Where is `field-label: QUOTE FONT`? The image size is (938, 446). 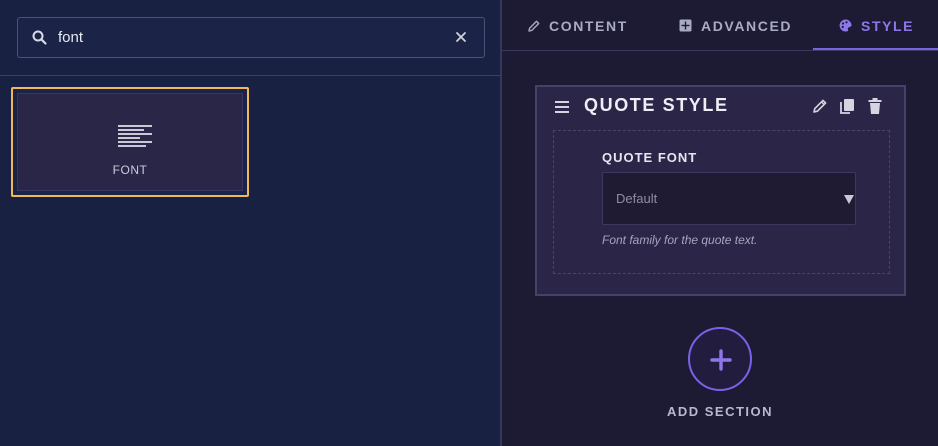 field-label: QUOTE FONT is located at coordinates (650, 157).